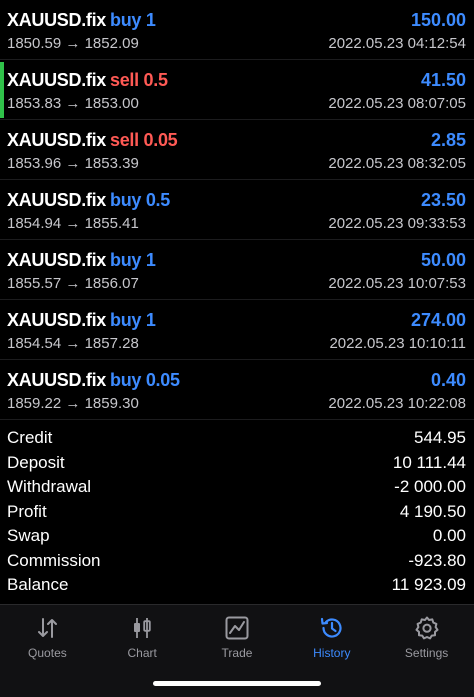  What do you see at coordinates (142, 640) in the screenshot?
I see `tab-chart: Chart` at bounding box center [142, 640].